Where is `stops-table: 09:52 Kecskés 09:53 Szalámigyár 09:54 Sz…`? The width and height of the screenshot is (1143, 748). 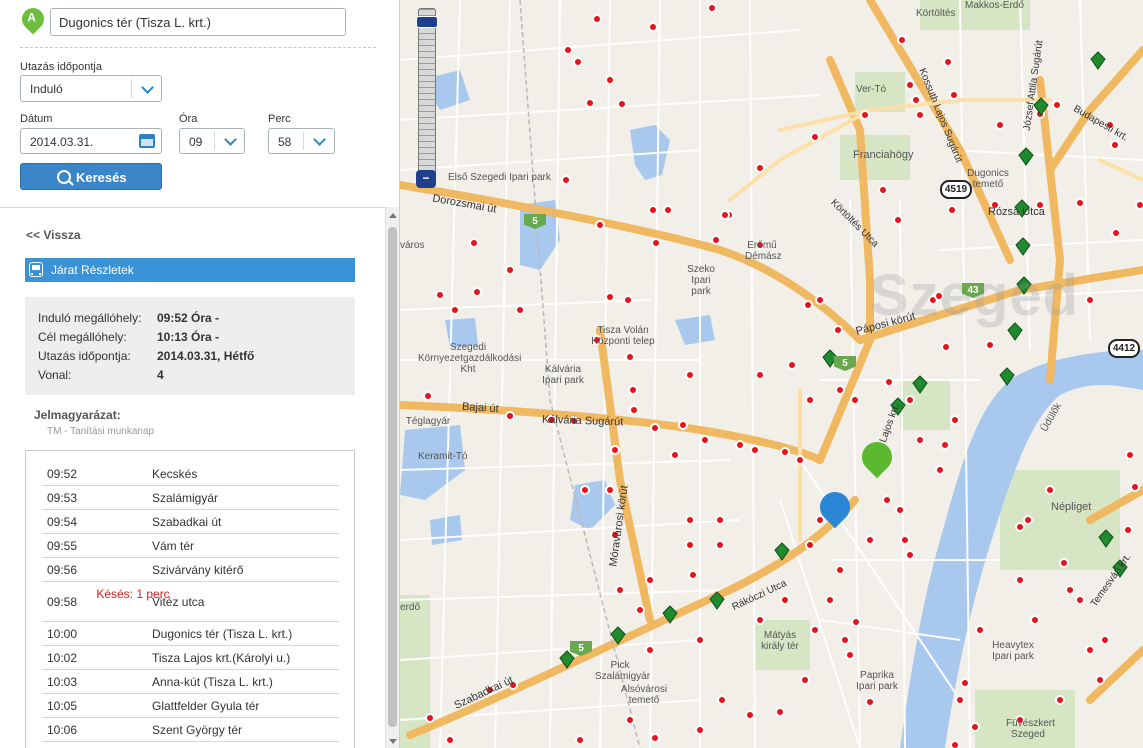 stops-table: 09:52 Kecskés 09:53 Szalámigyár 09:54 Sz… is located at coordinates (190, 599).